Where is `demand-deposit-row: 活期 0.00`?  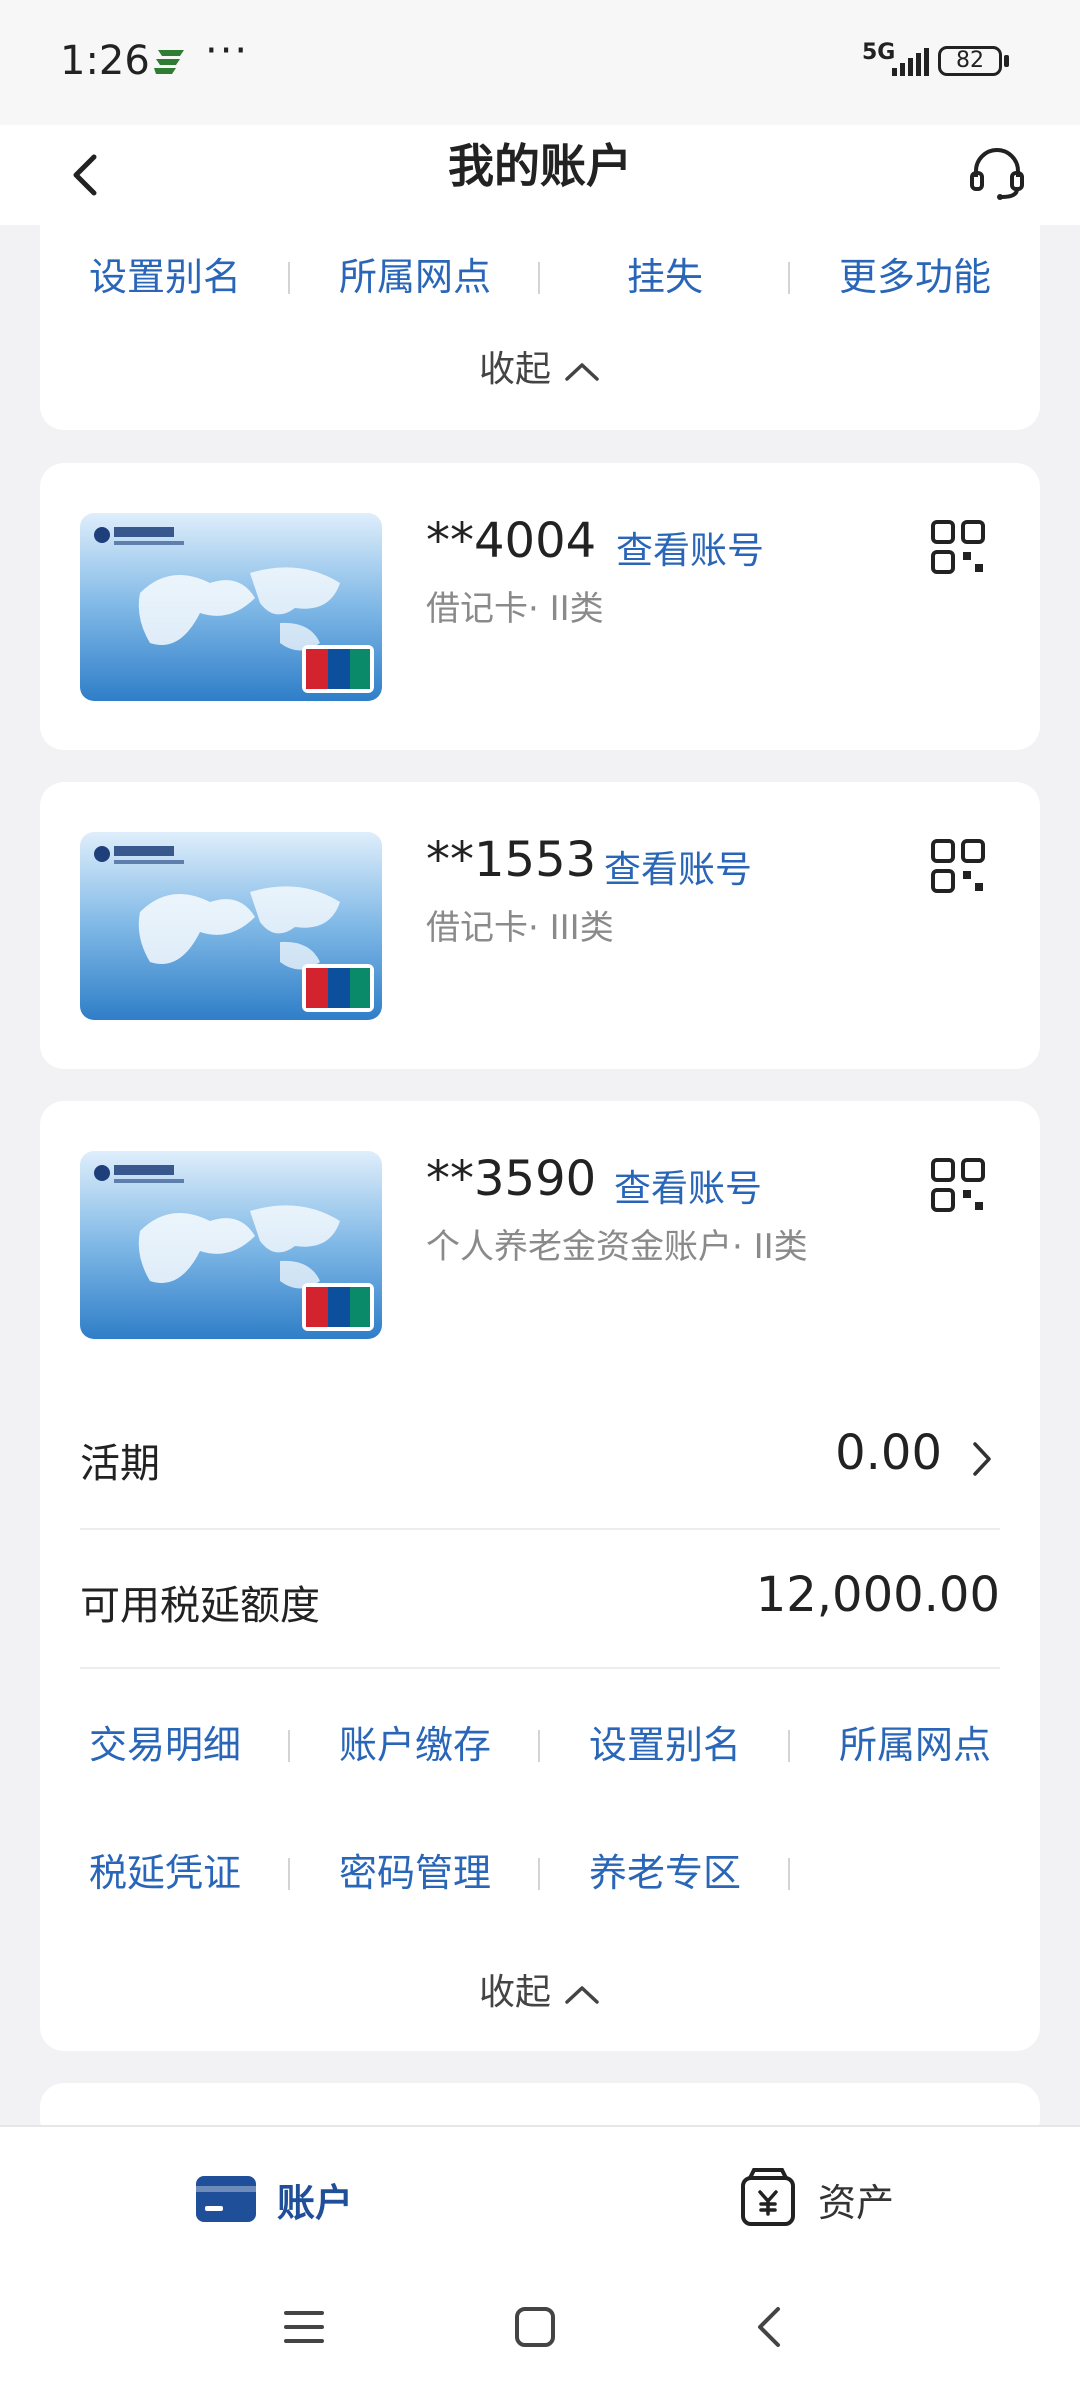
demand-deposit-row: 活期 0.00 is located at coordinates (540, 1461).